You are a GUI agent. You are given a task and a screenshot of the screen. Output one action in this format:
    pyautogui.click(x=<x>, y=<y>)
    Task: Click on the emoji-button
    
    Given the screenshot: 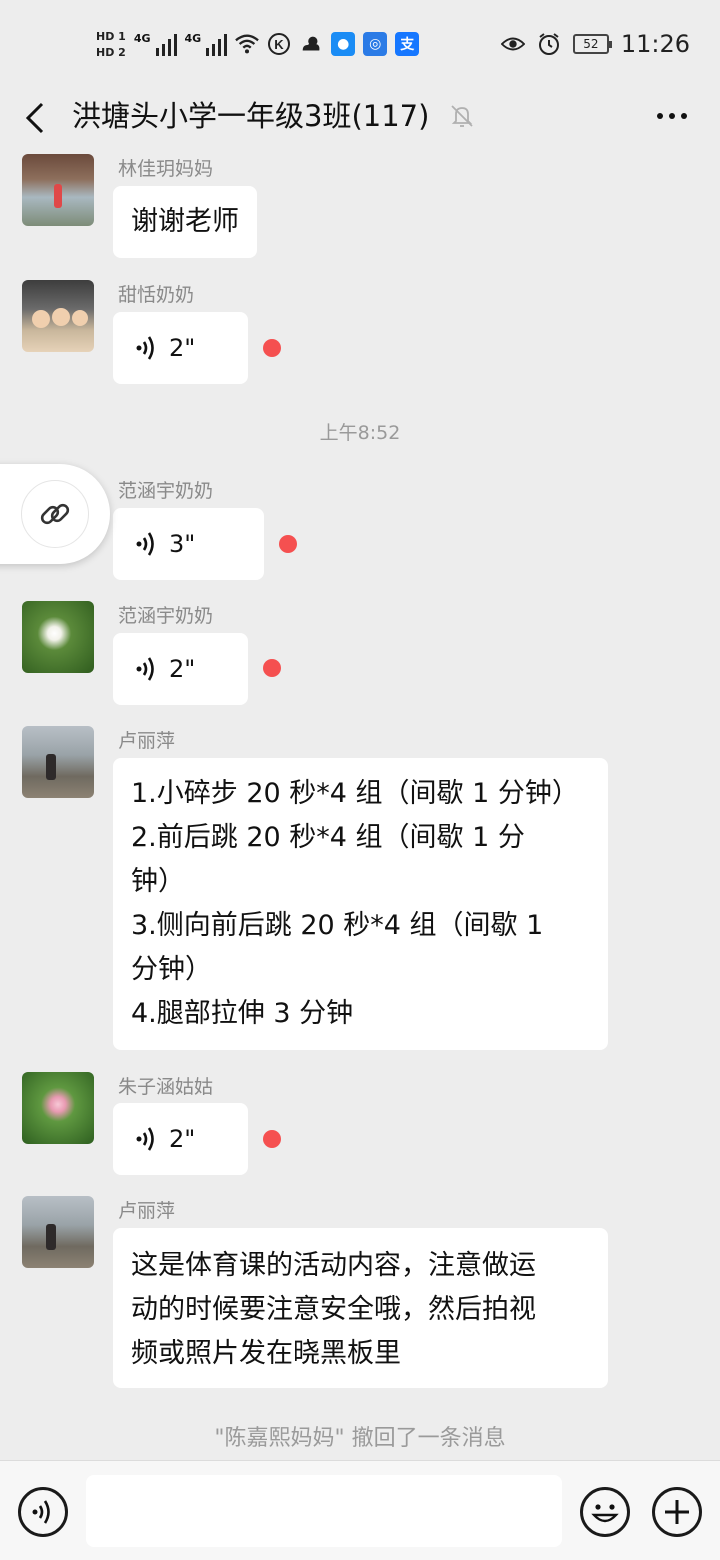 What is the action you would take?
    pyautogui.click(x=605, y=1512)
    